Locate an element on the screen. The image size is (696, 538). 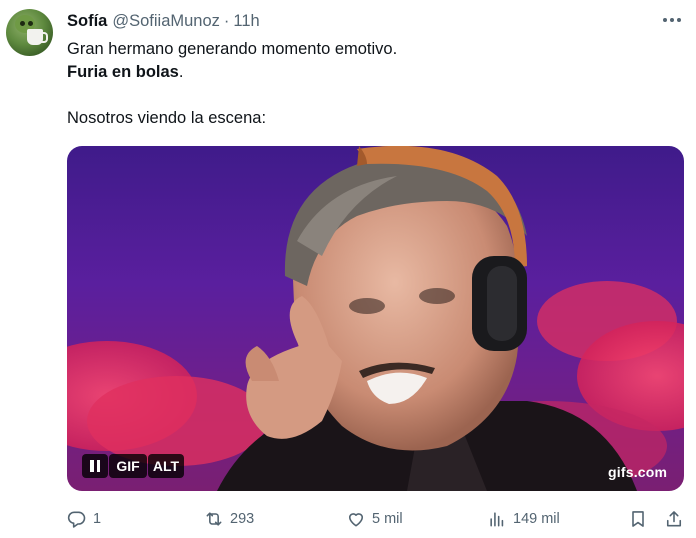
views-button: 149 mil is located at coordinates (523, 519).